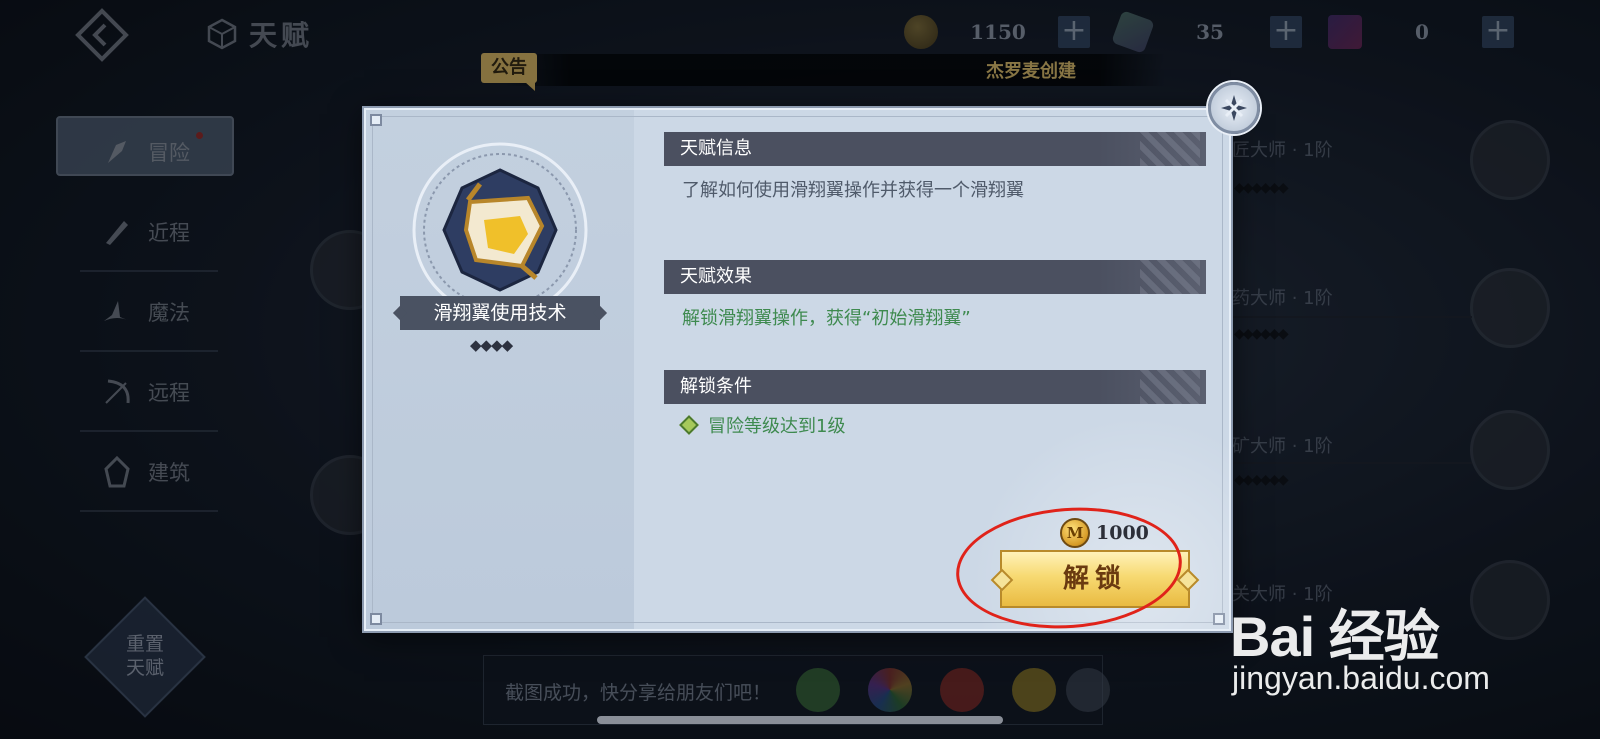 The width and height of the screenshot is (1600, 739). Describe the element at coordinates (1345, 32) in the screenshot. I see `cube-gem-icon` at that location.